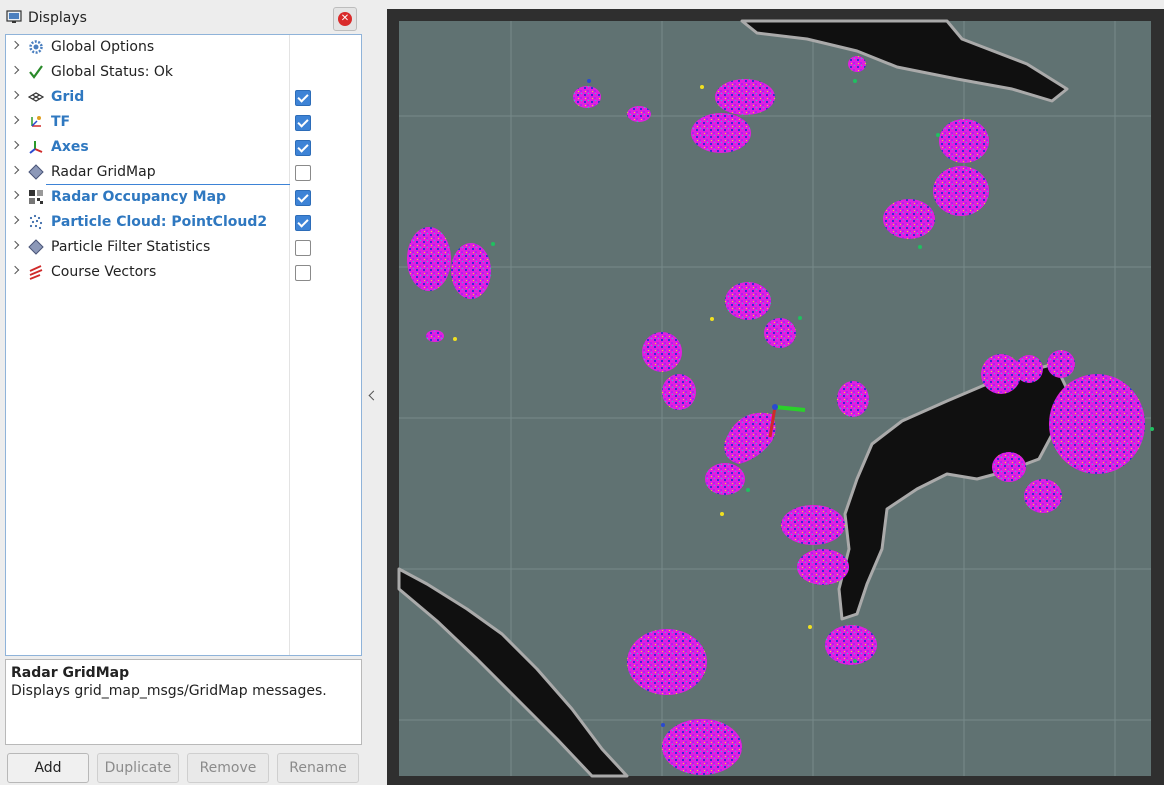  What do you see at coordinates (303, 148) in the screenshot?
I see `axes-enable-checkbox` at bounding box center [303, 148].